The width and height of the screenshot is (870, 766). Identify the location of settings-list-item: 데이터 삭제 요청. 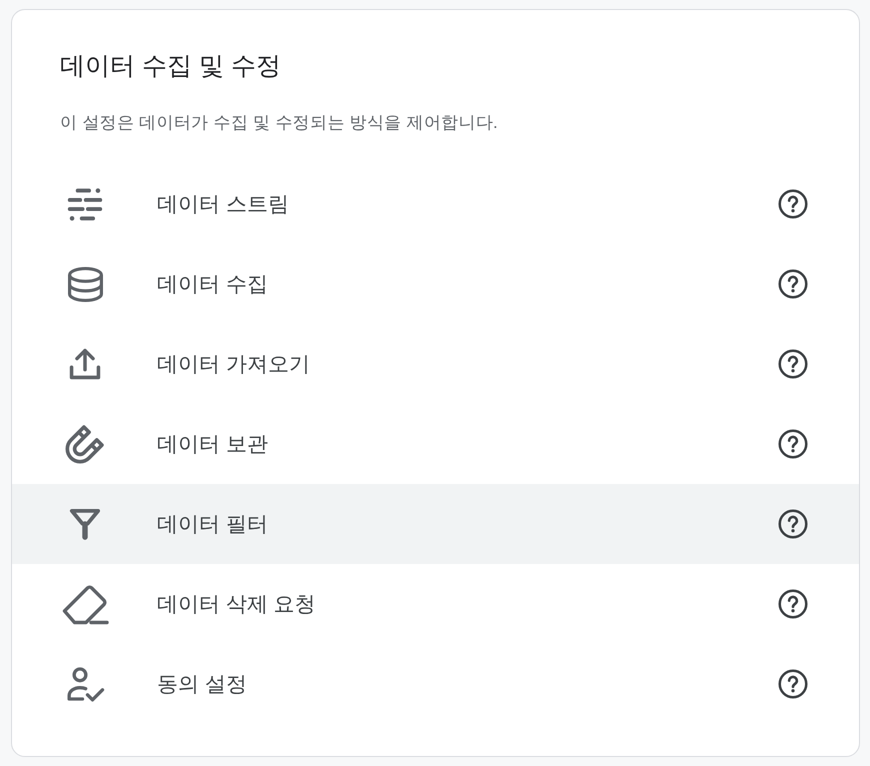
(435, 604).